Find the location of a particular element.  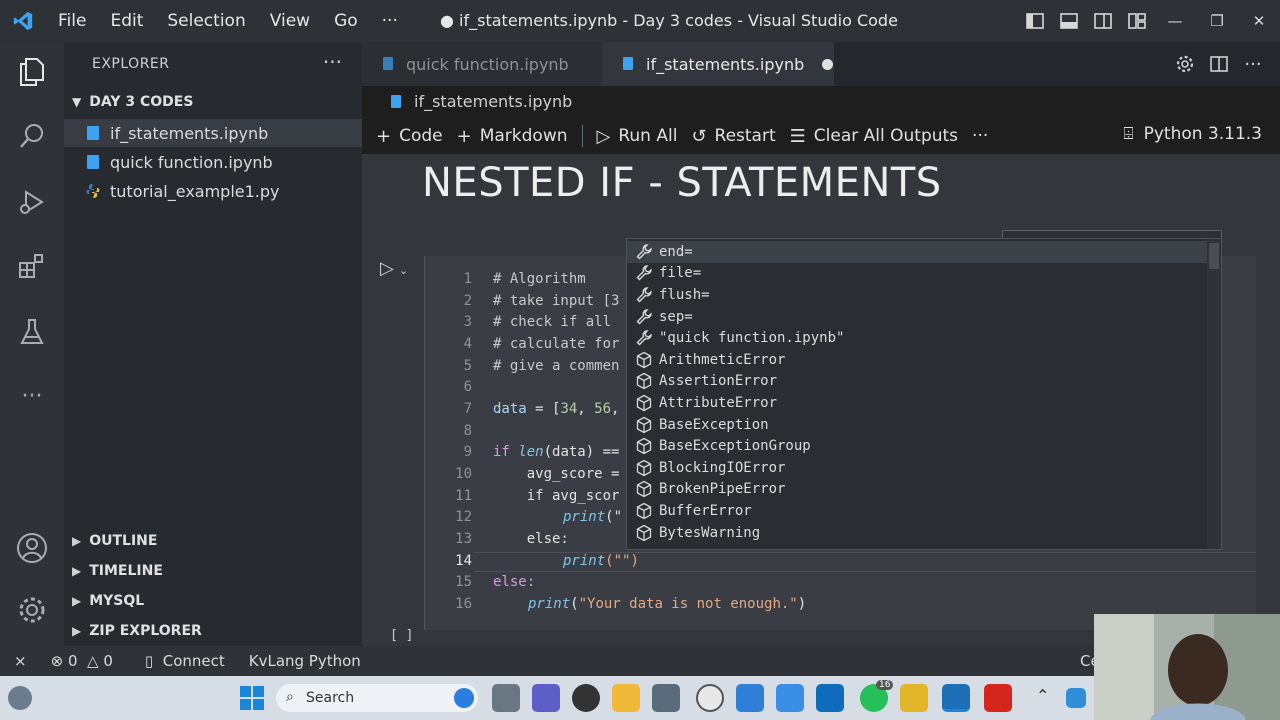

more-views-icon: ··· is located at coordinates (32, 396).